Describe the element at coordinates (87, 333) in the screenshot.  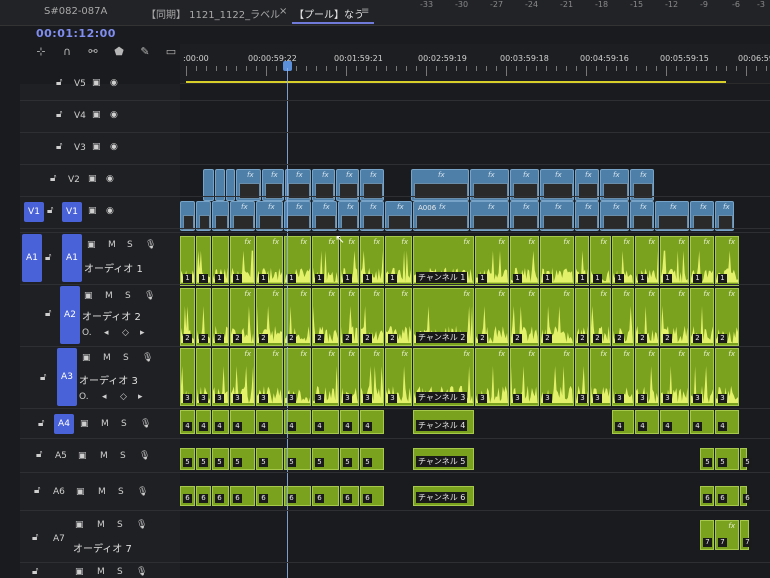
I see `volume-knob-icon: O.` at that location.